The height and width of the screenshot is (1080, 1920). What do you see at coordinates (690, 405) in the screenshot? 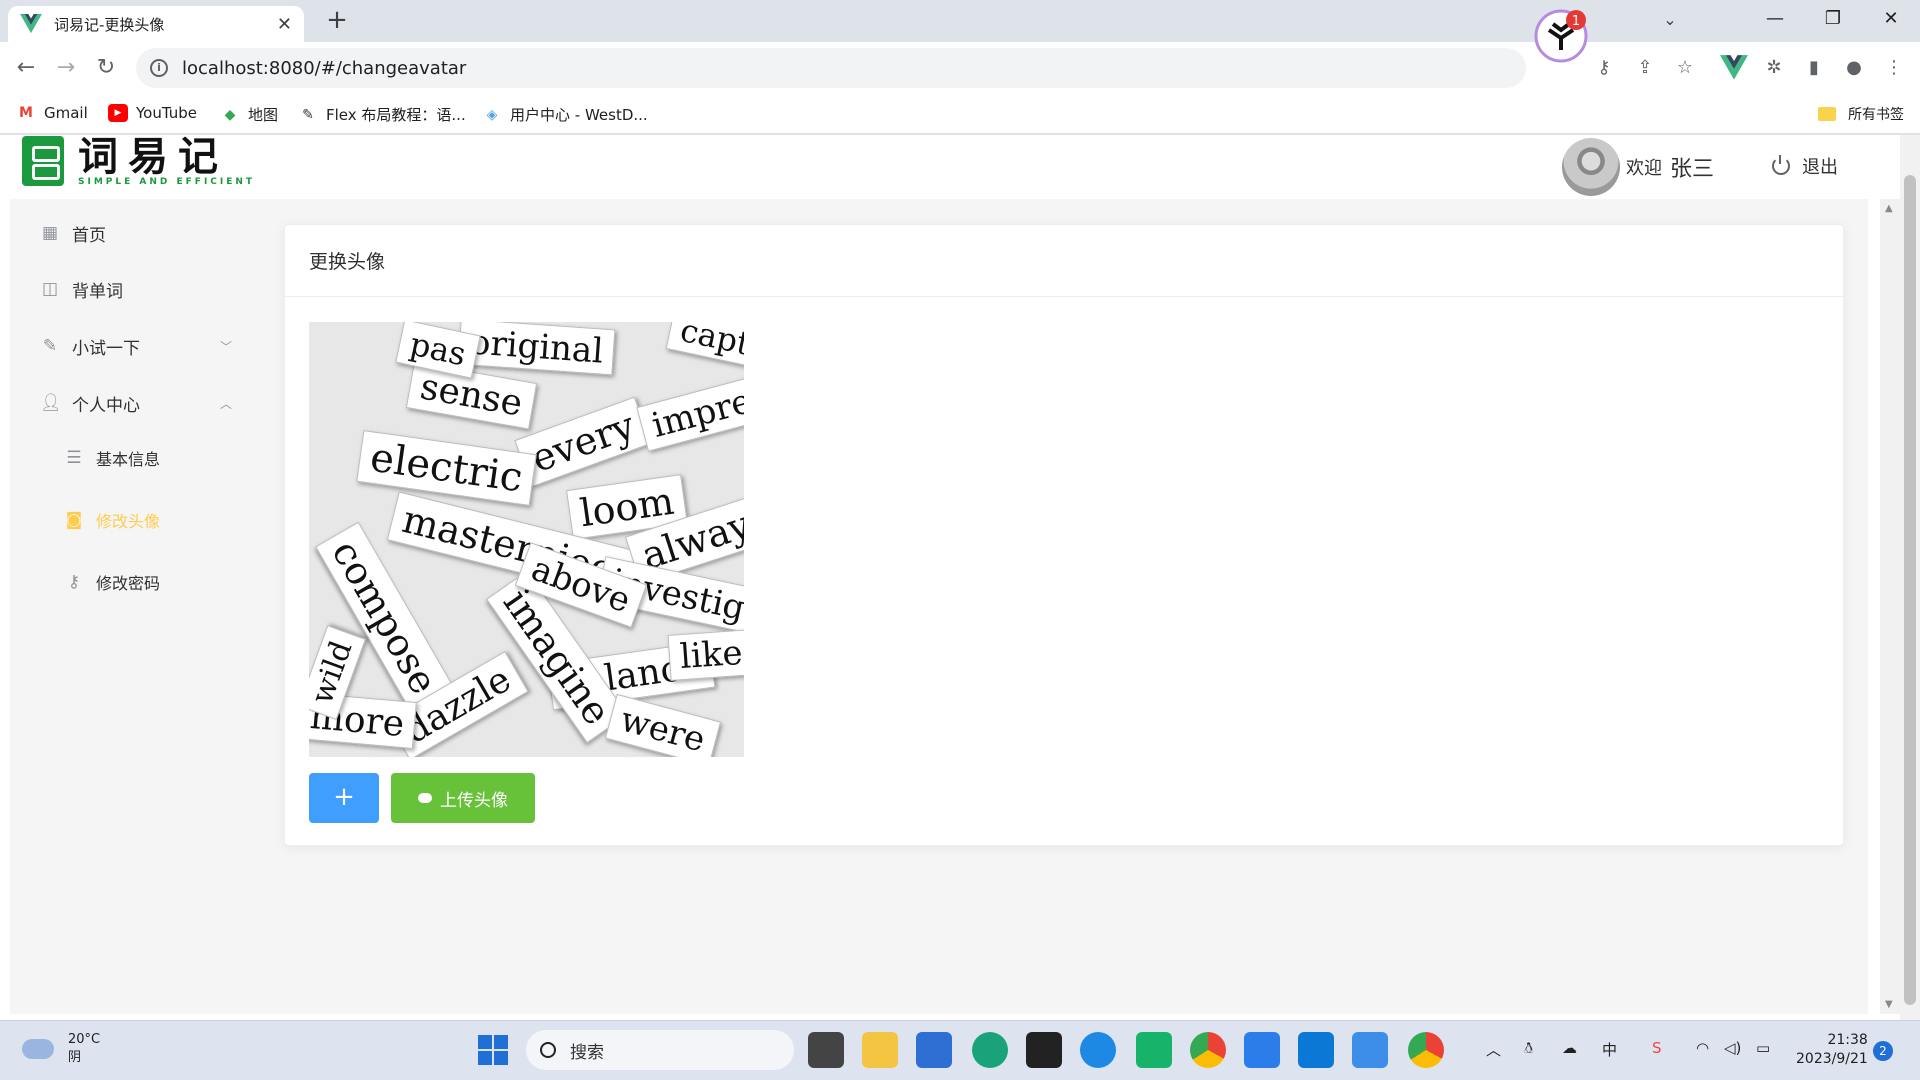
I see `image-word: impressio` at bounding box center [690, 405].